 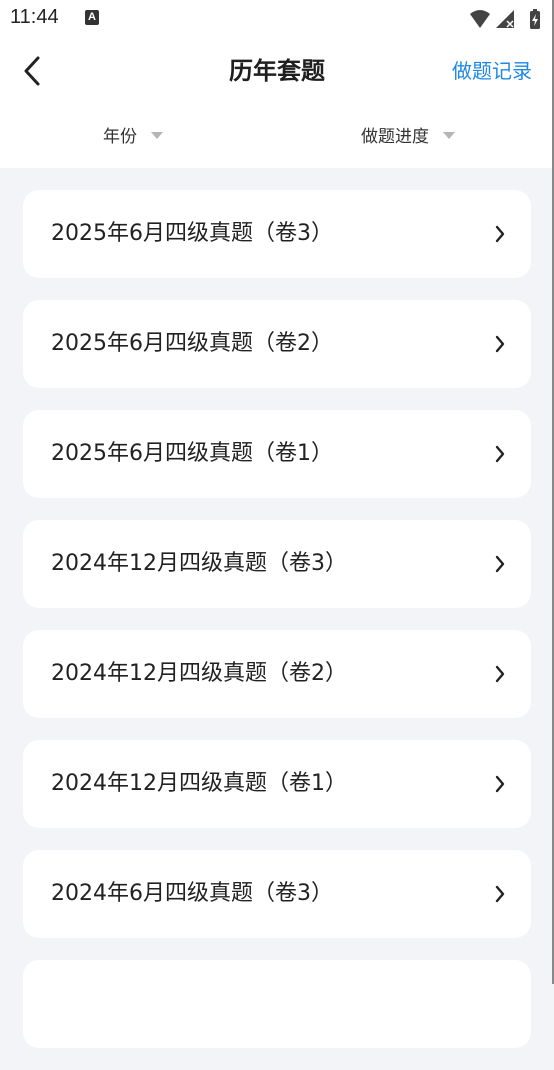 I want to click on status-icons, so click(x=505, y=19).